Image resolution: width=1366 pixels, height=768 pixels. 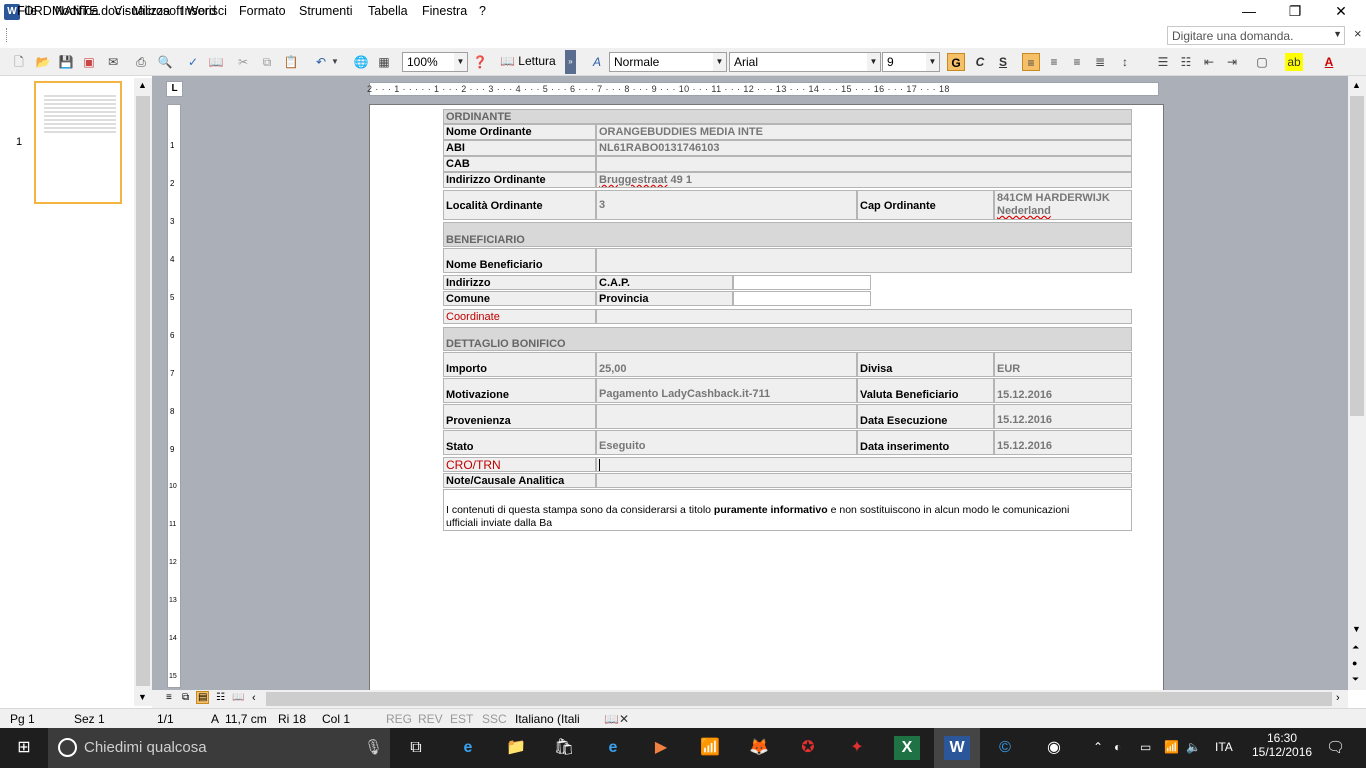 What do you see at coordinates (857, 748) in the screenshot?
I see `acrobat-icon: ✦` at bounding box center [857, 748].